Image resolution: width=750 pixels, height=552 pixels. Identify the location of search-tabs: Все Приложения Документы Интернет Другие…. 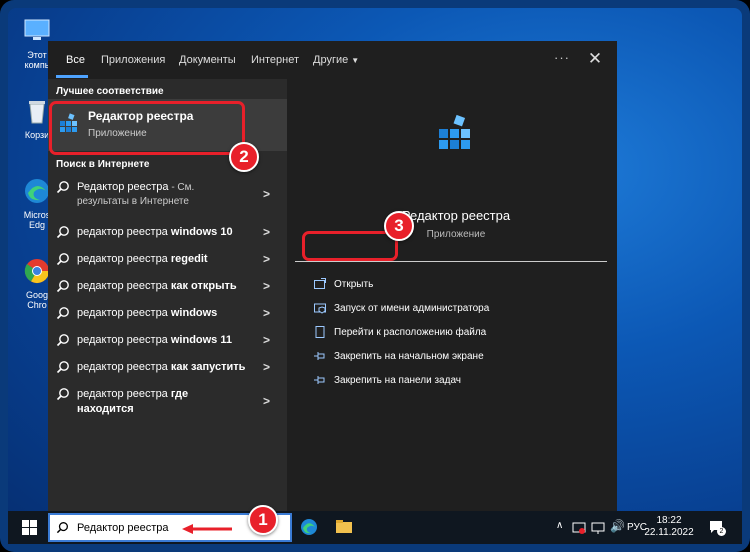
(332, 60).